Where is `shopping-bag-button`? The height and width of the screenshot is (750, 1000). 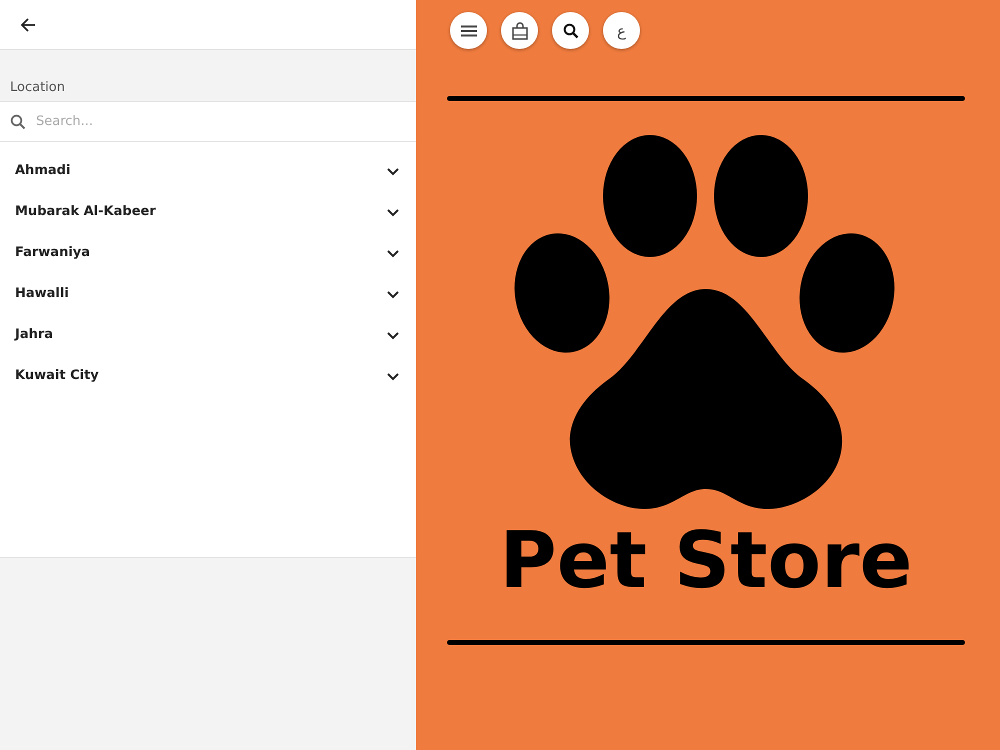 shopping-bag-button is located at coordinates (519, 30).